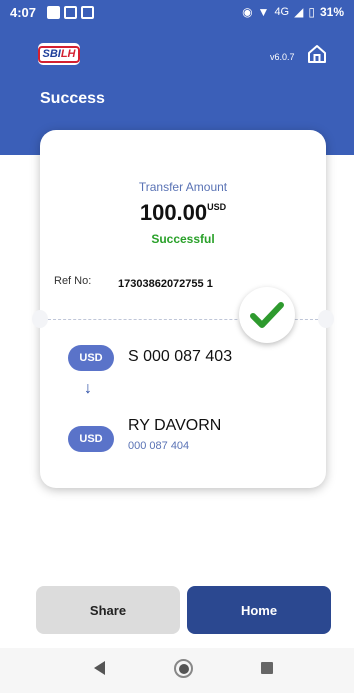  I want to click on network-type: 4G, so click(282, 12).